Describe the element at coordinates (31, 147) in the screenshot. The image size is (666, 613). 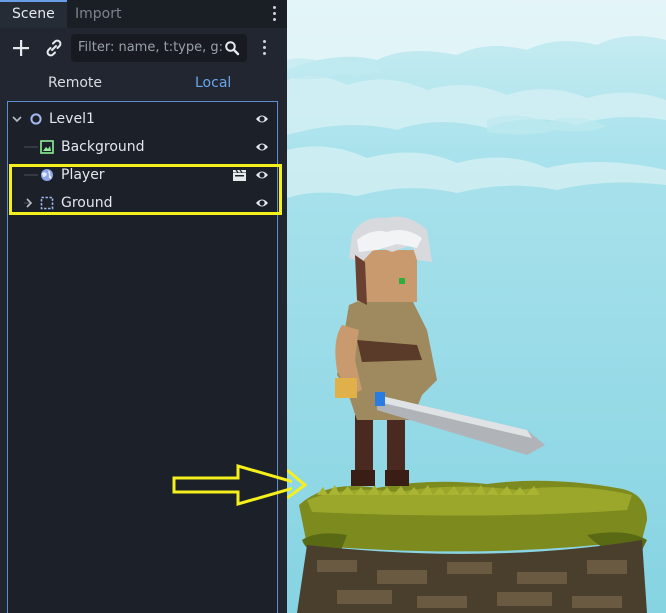
I see `tree-guide-line` at that location.